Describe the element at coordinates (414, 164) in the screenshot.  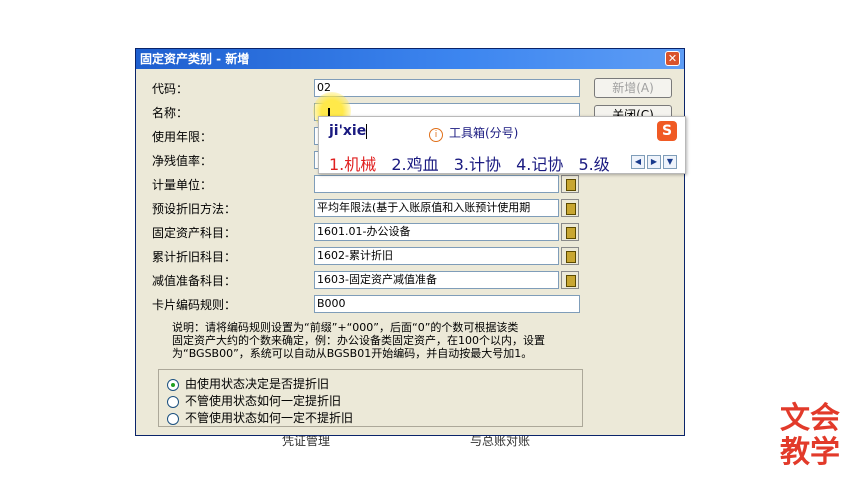
I see `ime-candidate: 2.鸡血` at that location.